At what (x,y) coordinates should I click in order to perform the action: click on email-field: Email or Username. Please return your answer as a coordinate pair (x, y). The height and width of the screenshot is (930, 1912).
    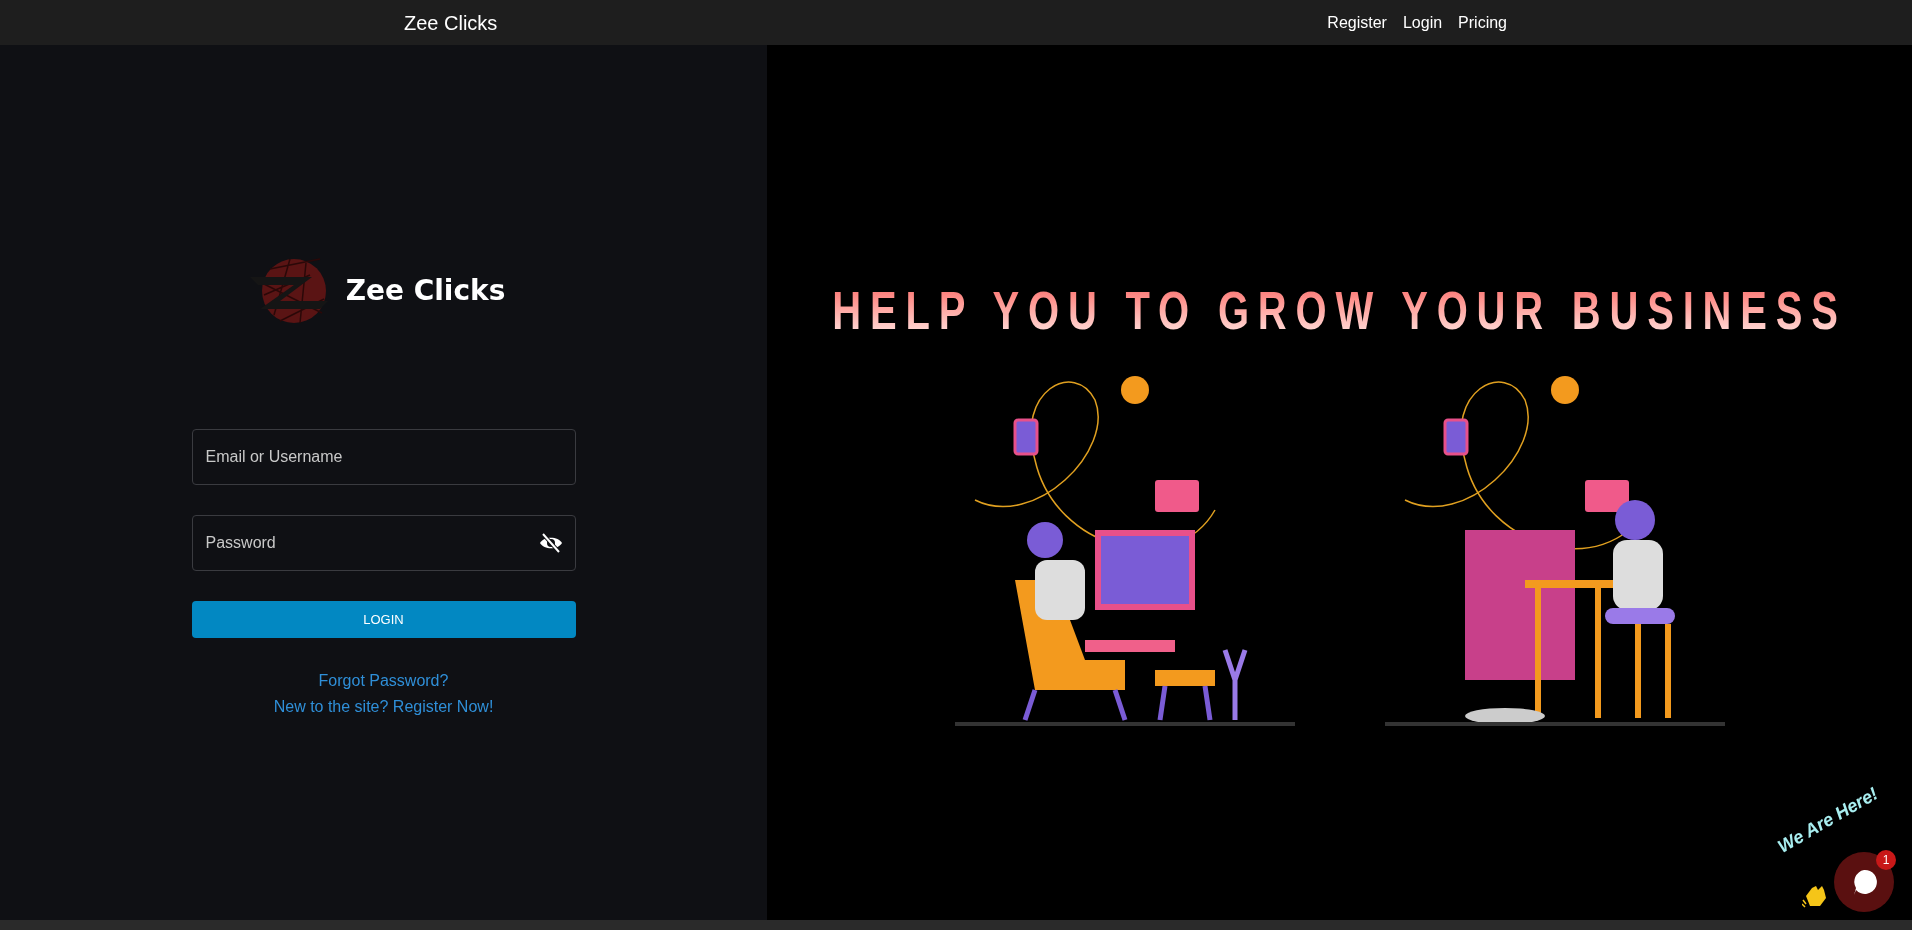
    Looking at the image, I should click on (383, 457).